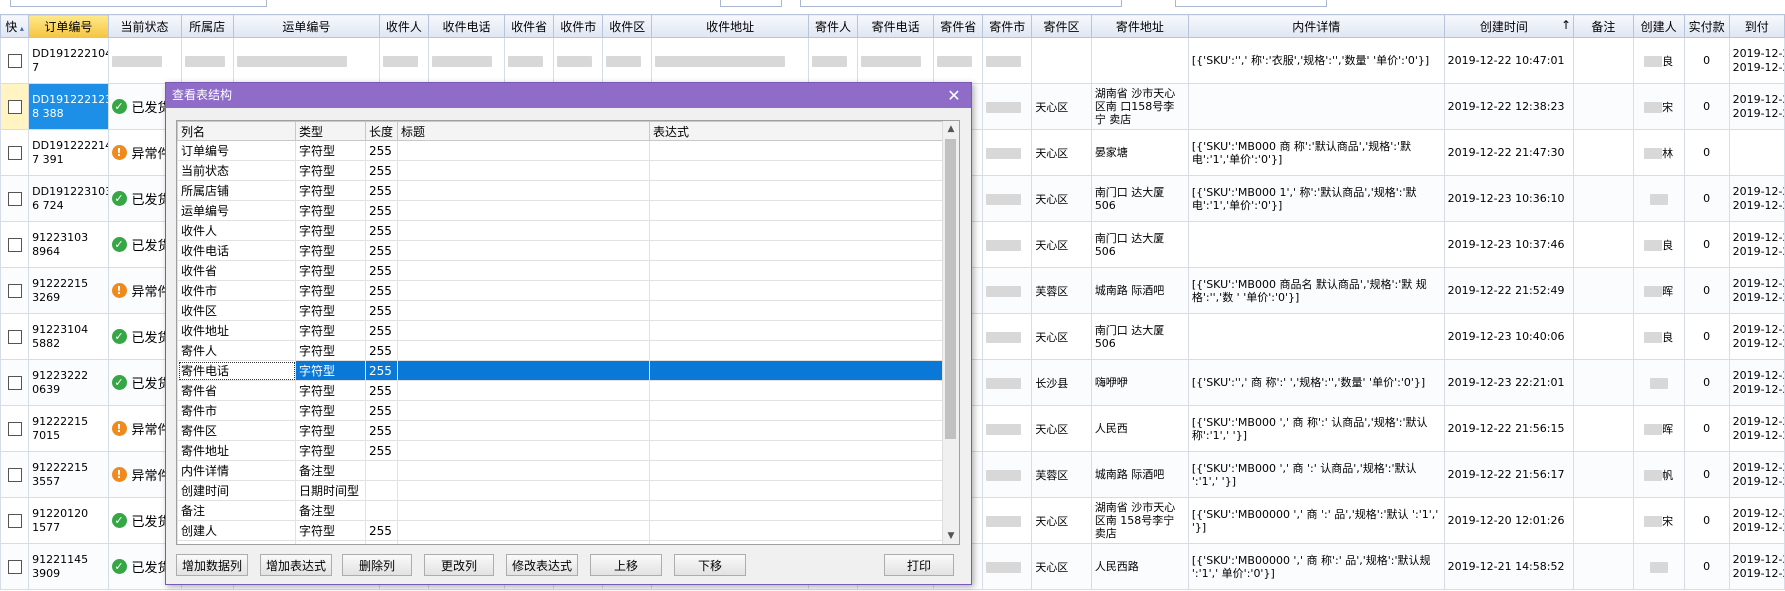  I want to click on structure-column-header: 表达式, so click(796, 131).